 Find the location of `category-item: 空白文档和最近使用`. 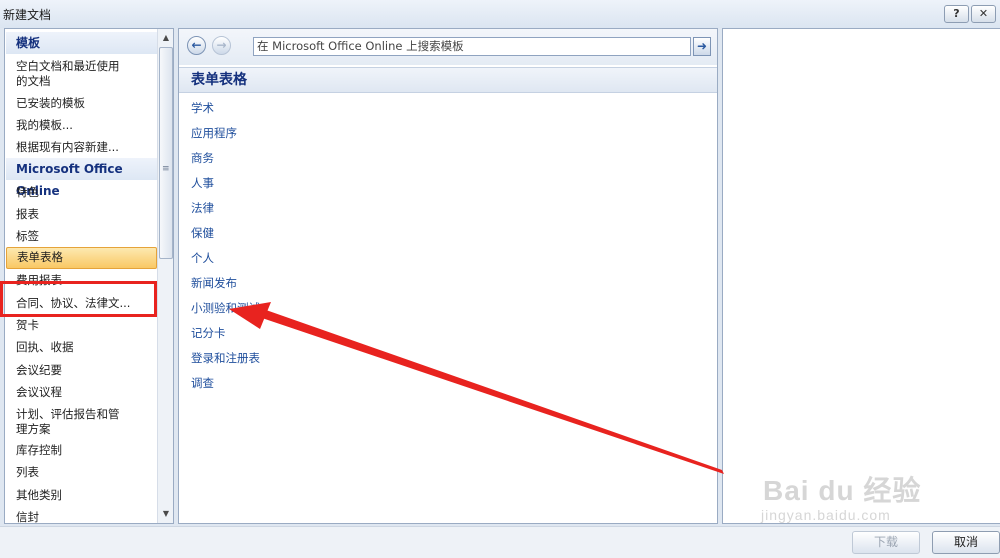

category-item: 空白文档和最近使用 is located at coordinates (81, 66).